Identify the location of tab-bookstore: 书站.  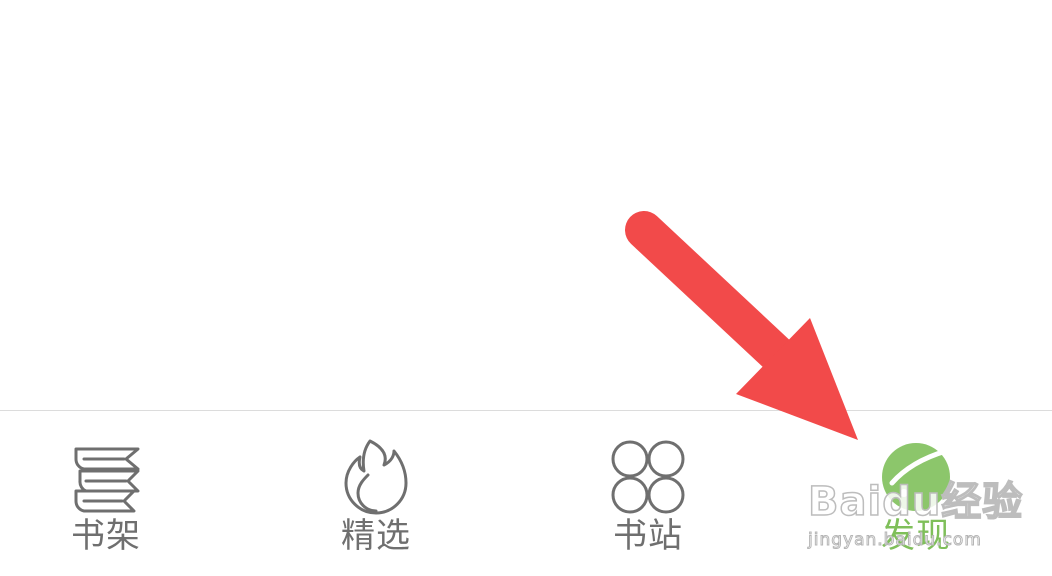
(648, 493).